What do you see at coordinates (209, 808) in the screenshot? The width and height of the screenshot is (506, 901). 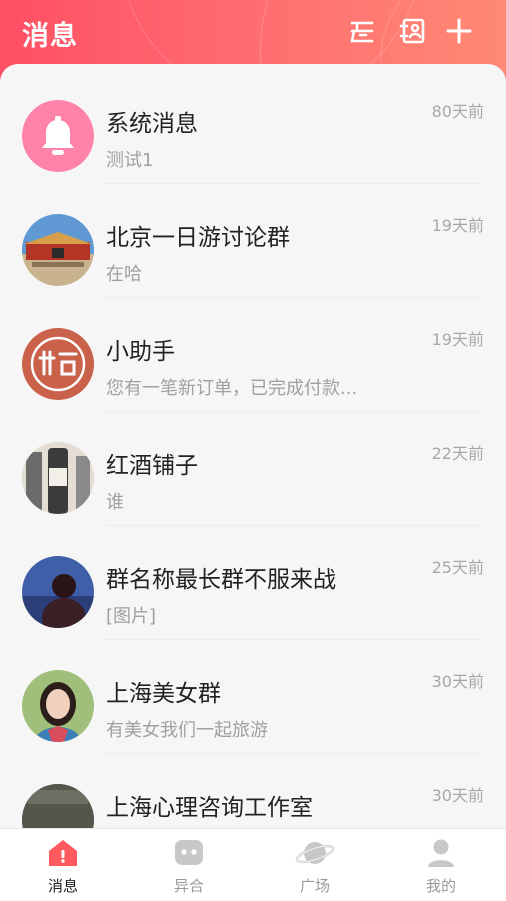 I see `conversation-name: 上海心理咨询工作室` at bounding box center [209, 808].